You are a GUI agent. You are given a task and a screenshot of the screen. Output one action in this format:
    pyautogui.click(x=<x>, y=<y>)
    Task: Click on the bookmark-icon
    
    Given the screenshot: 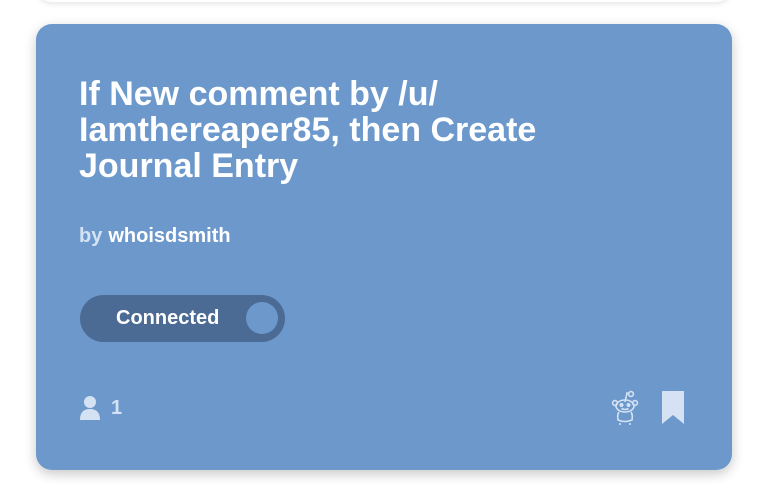 What is the action you would take?
    pyautogui.click(x=673, y=407)
    